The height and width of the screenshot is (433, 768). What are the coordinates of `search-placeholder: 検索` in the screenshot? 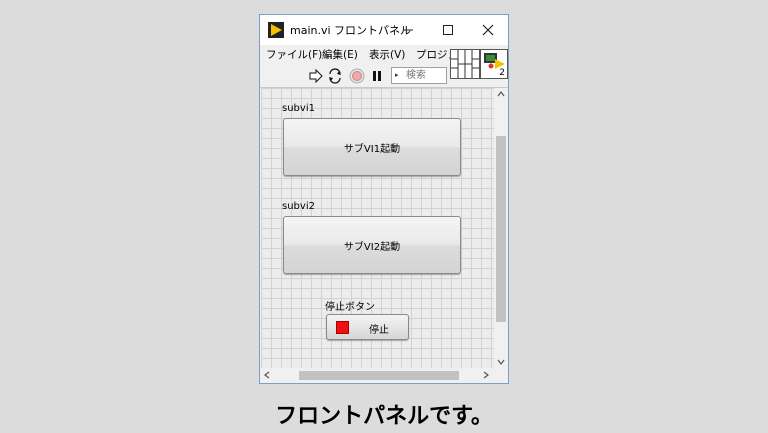 It's located at (416, 75).